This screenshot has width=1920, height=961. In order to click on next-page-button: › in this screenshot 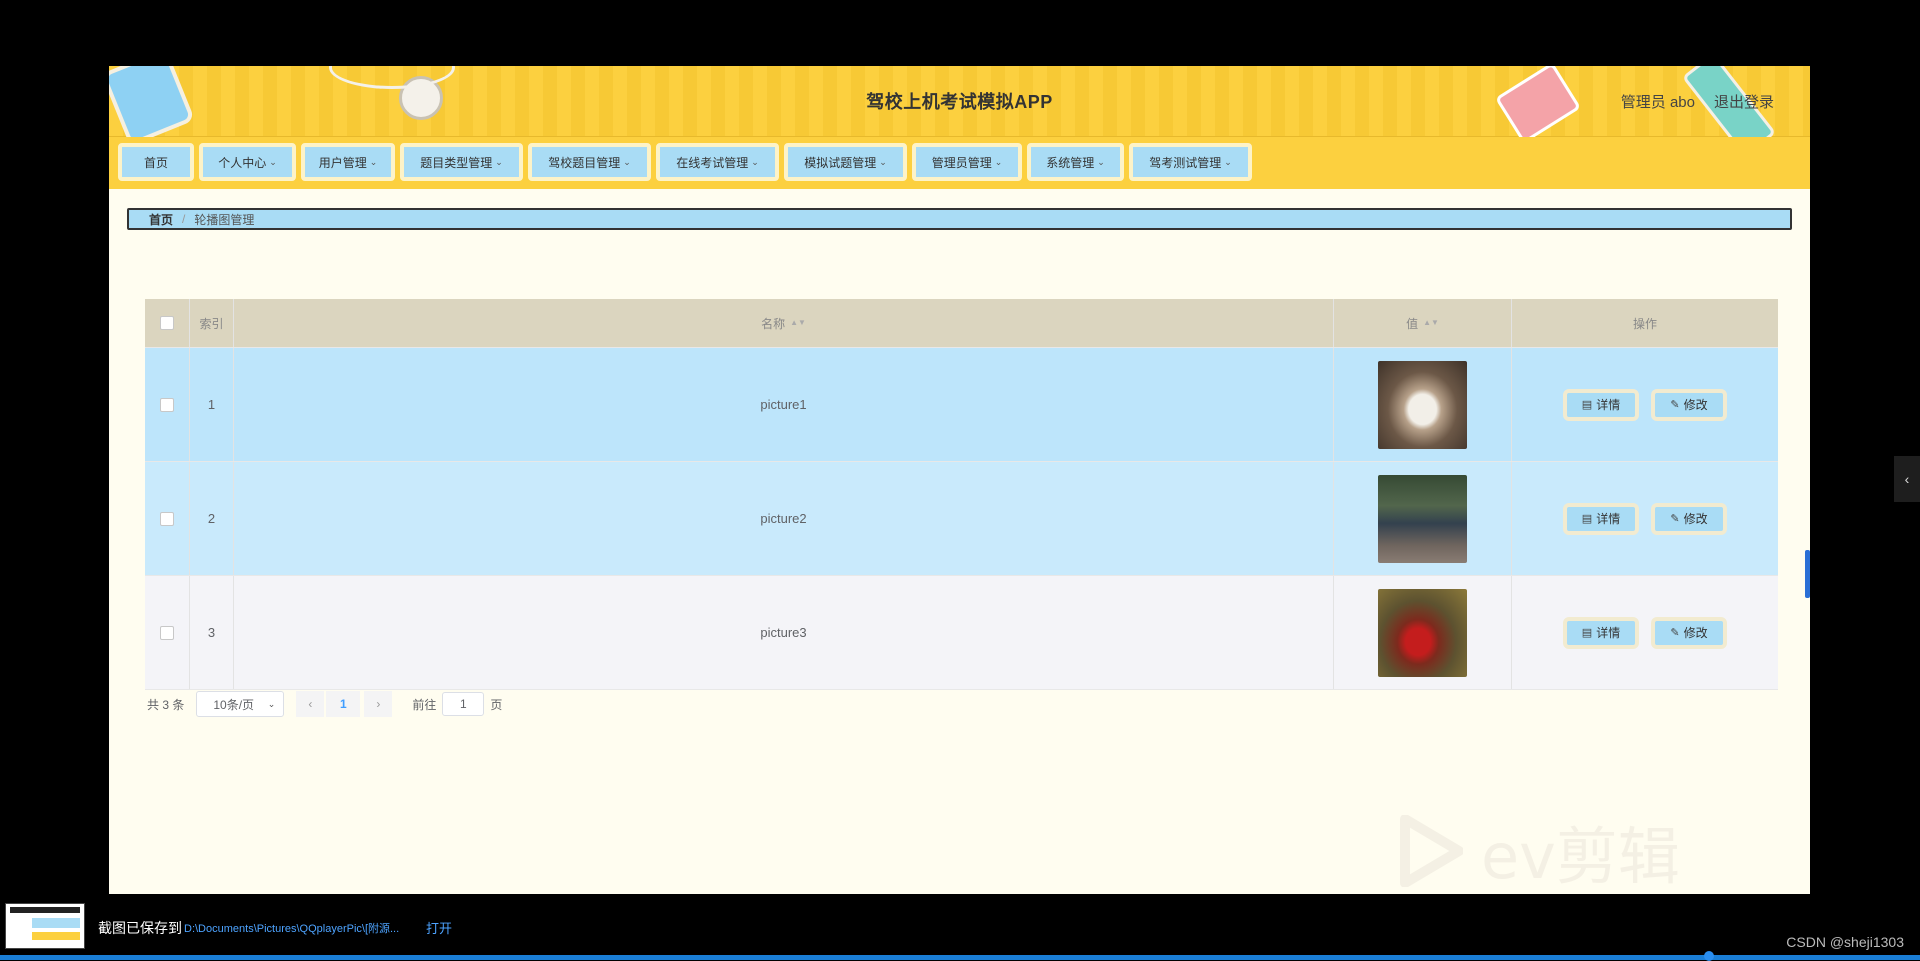, I will do `click(378, 704)`.